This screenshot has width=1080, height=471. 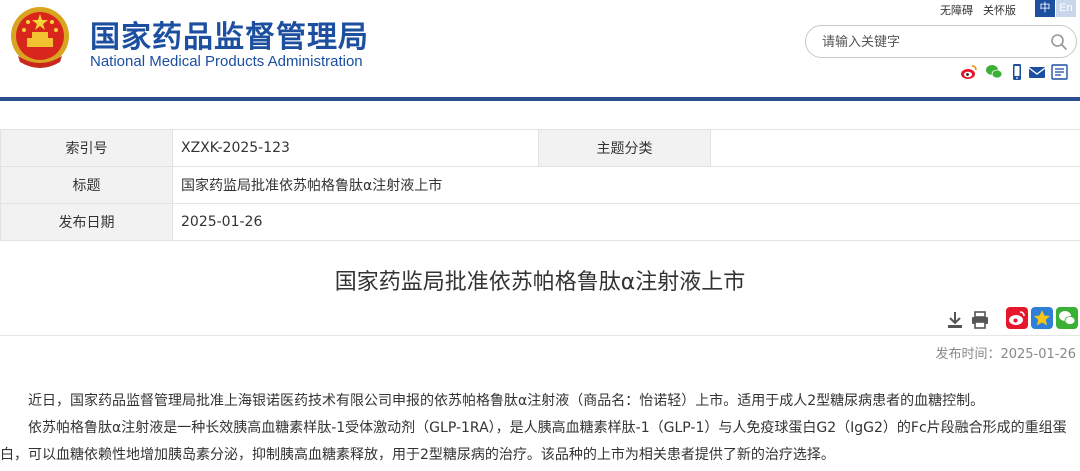 What do you see at coordinates (1042, 318) in the screenshot?
I see `favorite-star-icon` at bounding box center [1042, 318].